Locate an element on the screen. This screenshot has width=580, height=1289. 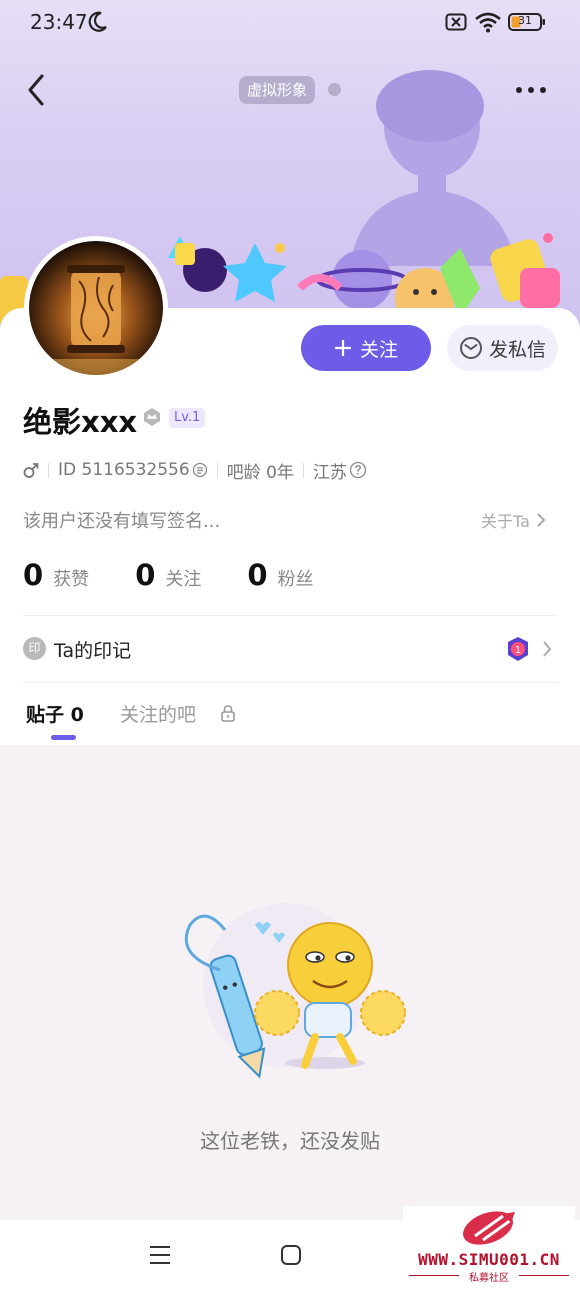
home-icon is located at coordinates (291, 1255).